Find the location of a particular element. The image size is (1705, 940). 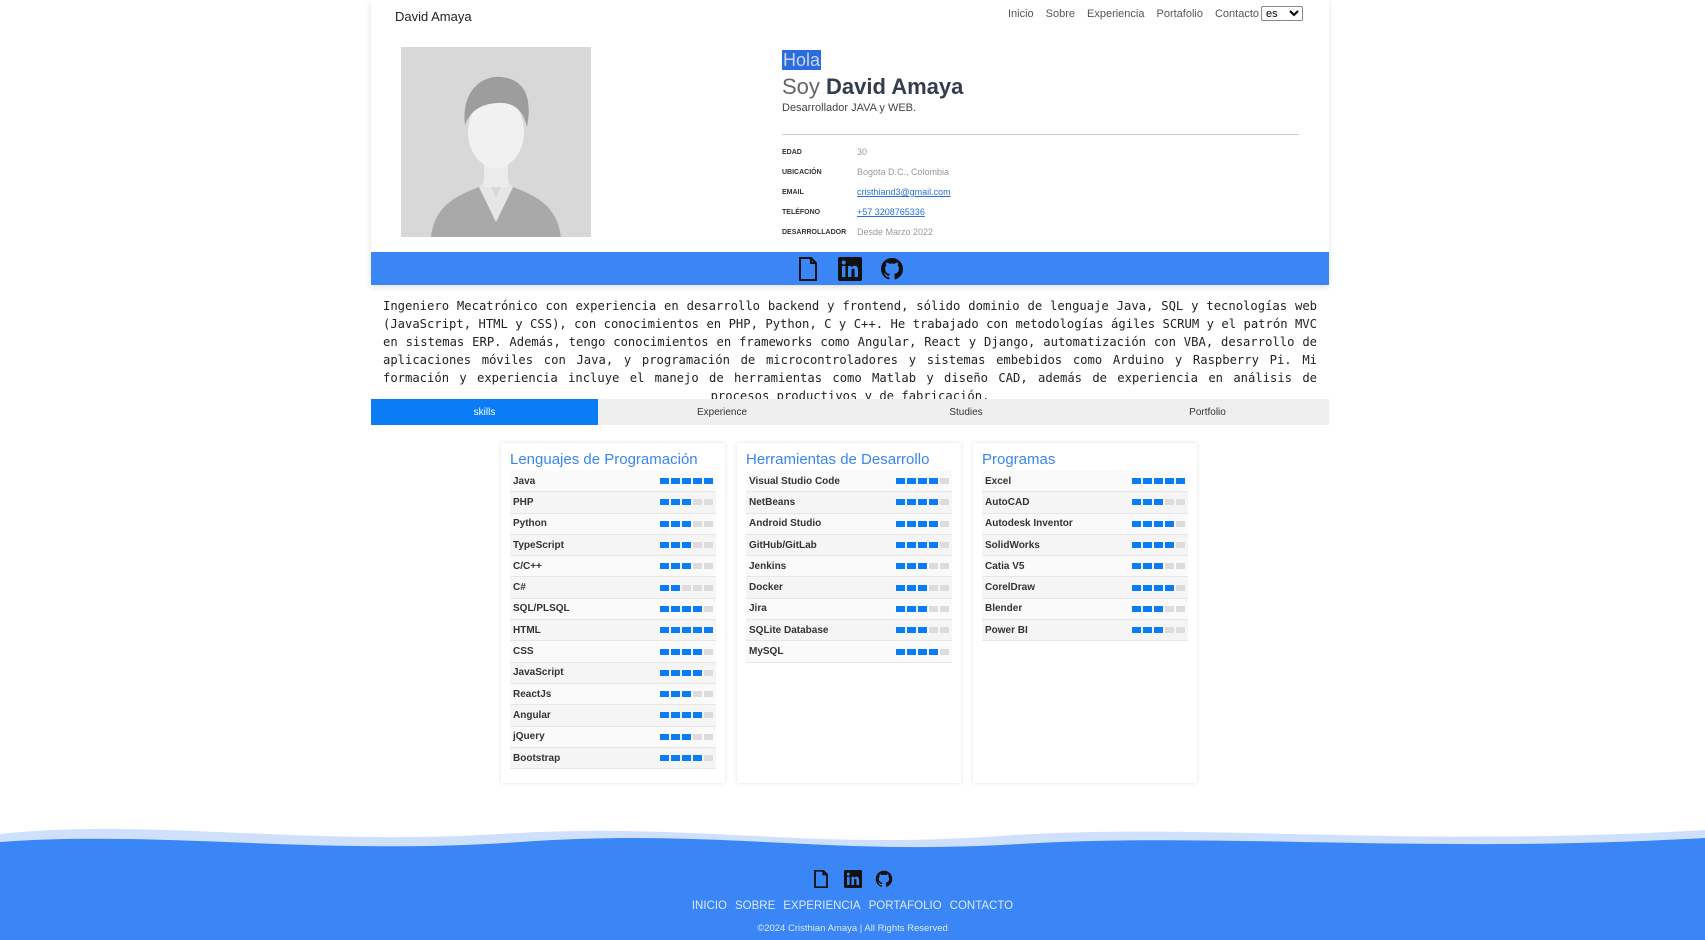

social-bar is located at coordinates (850, 268).